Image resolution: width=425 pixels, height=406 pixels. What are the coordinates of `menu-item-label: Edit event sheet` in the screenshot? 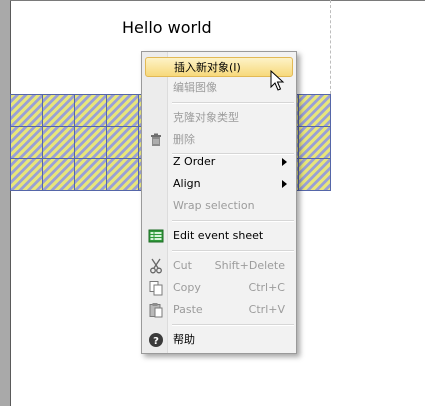 It's located at (218, 235).